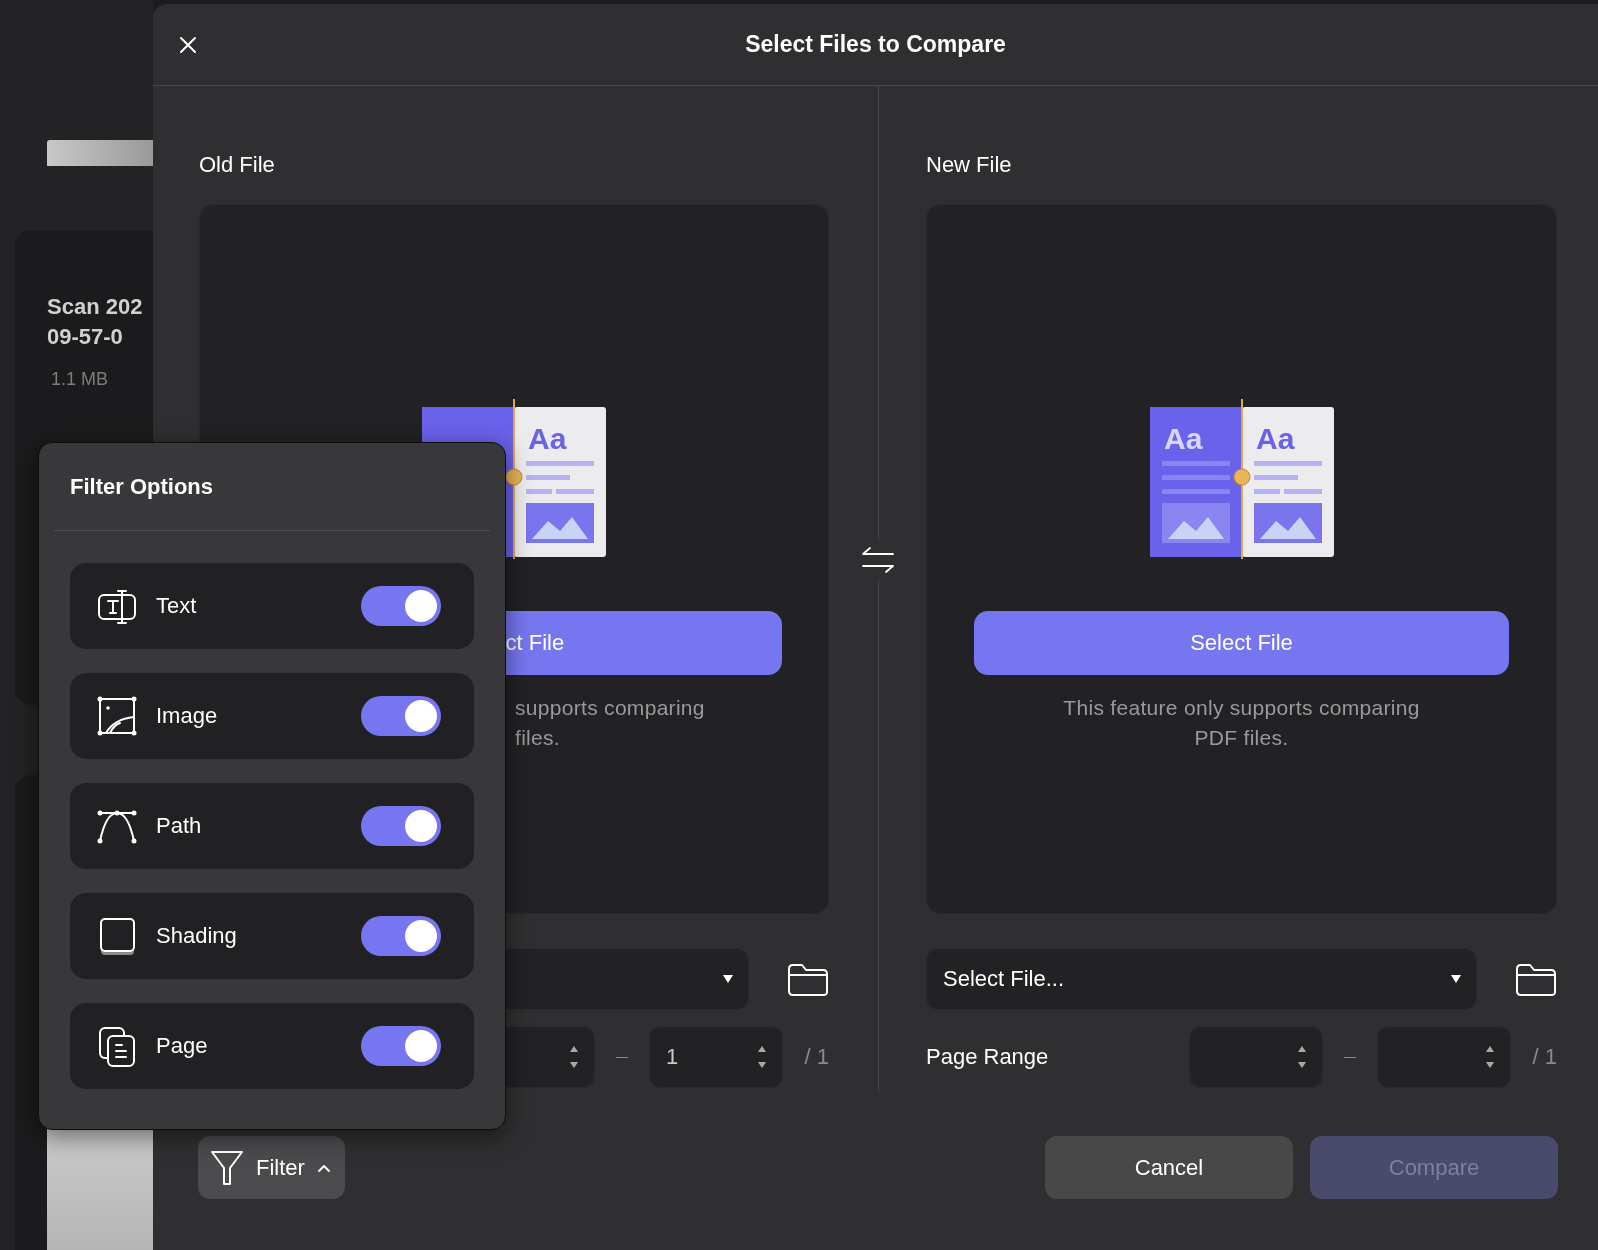 This screenshot has width=1598, height=1250. Describe the element at coordinates (969, 165) in the screenshot. I see `panel-heading: New File` at that location.